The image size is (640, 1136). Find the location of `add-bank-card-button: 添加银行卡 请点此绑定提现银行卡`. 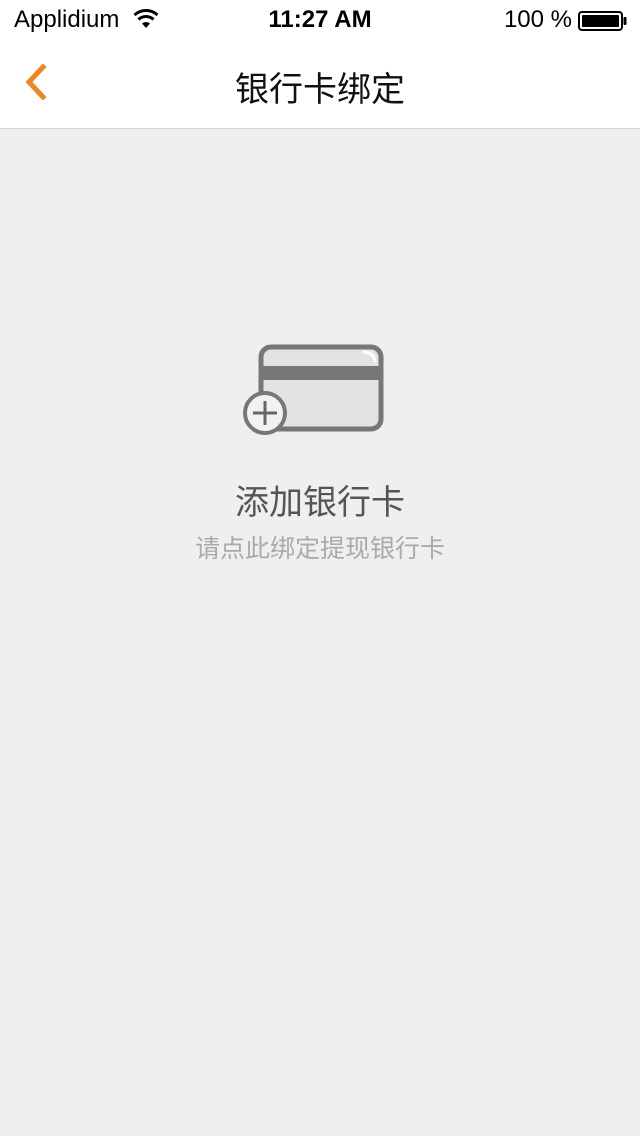

add-bank-card-button: 添加银行卡 请点此绑定提现银行卡 is located at coordinates (320, 454).